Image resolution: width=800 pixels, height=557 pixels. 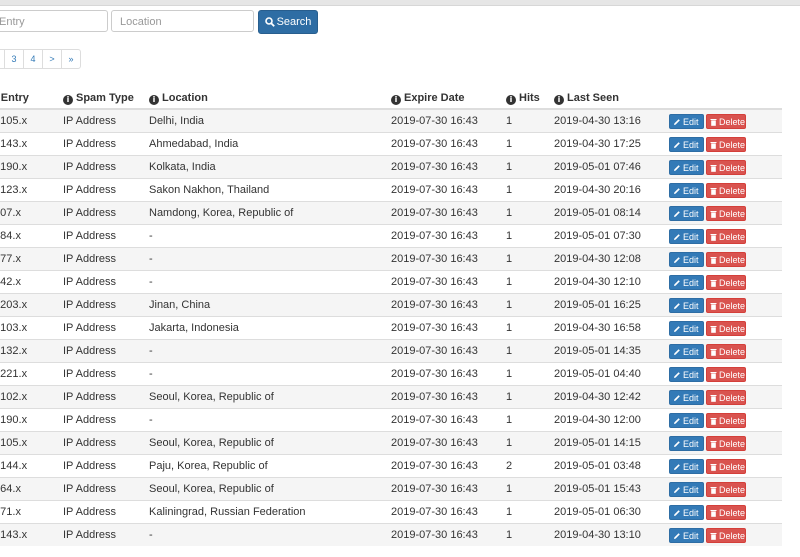 What do you see at coordinates (448, 99) in the screenshot?
I see `column-header-expire-date: i Expire Date` at bounding box center [448, 99].